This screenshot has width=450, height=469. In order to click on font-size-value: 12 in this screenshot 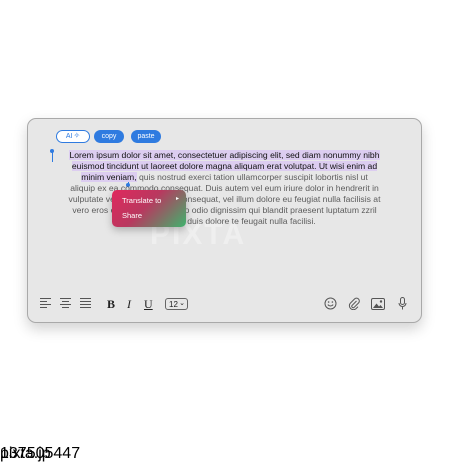, I will do `click(173, 304)`.